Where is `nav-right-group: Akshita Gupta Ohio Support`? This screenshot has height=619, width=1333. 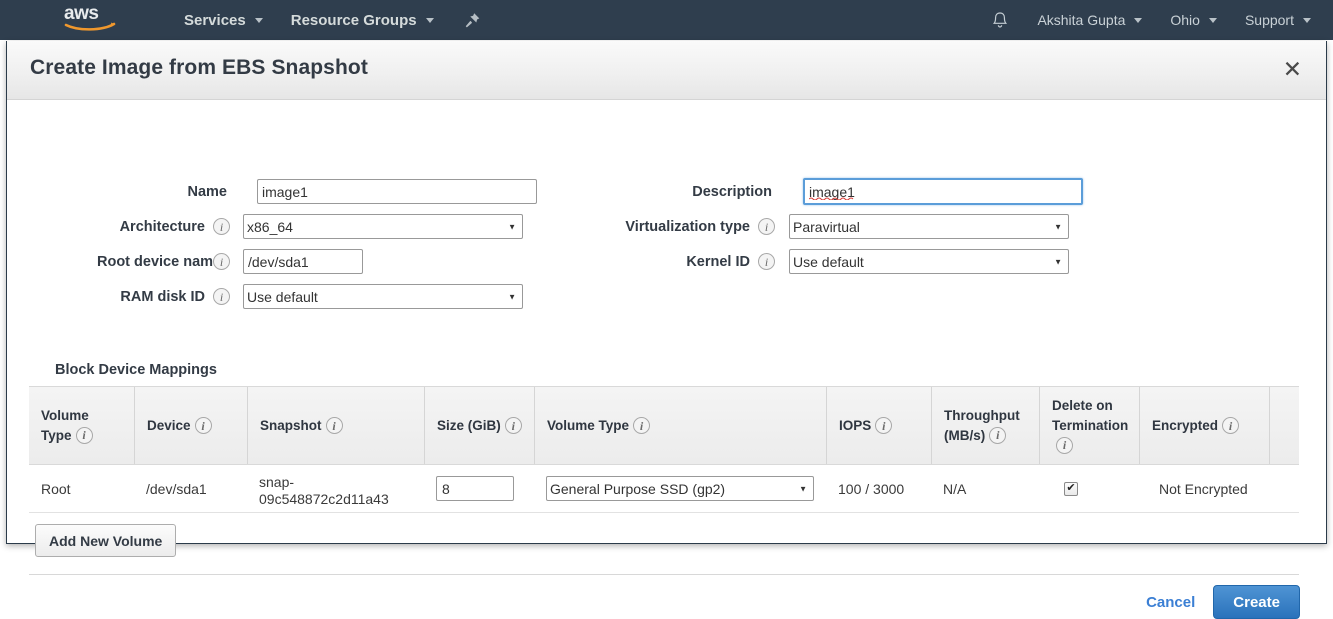 nav-right-group: Akshita Gupta Ohio Support is located at coordinates (1151, 20).